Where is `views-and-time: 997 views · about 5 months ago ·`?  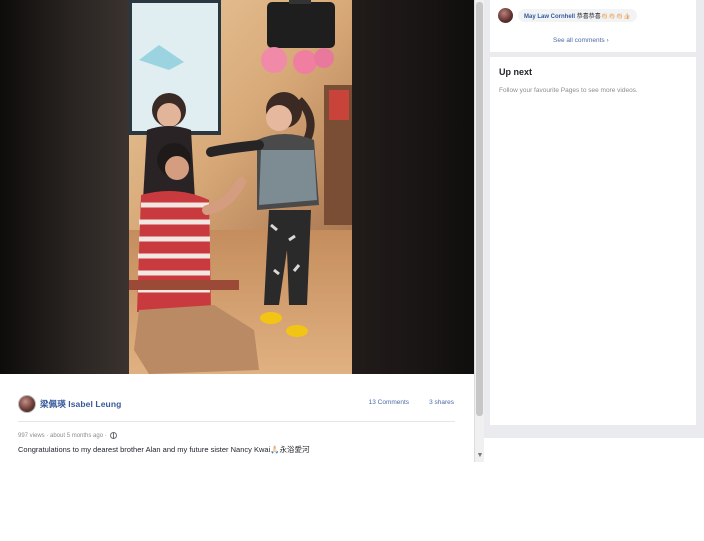
views-and-time: 997 views · about 5 months ago · is located at coordinates (62, 435).